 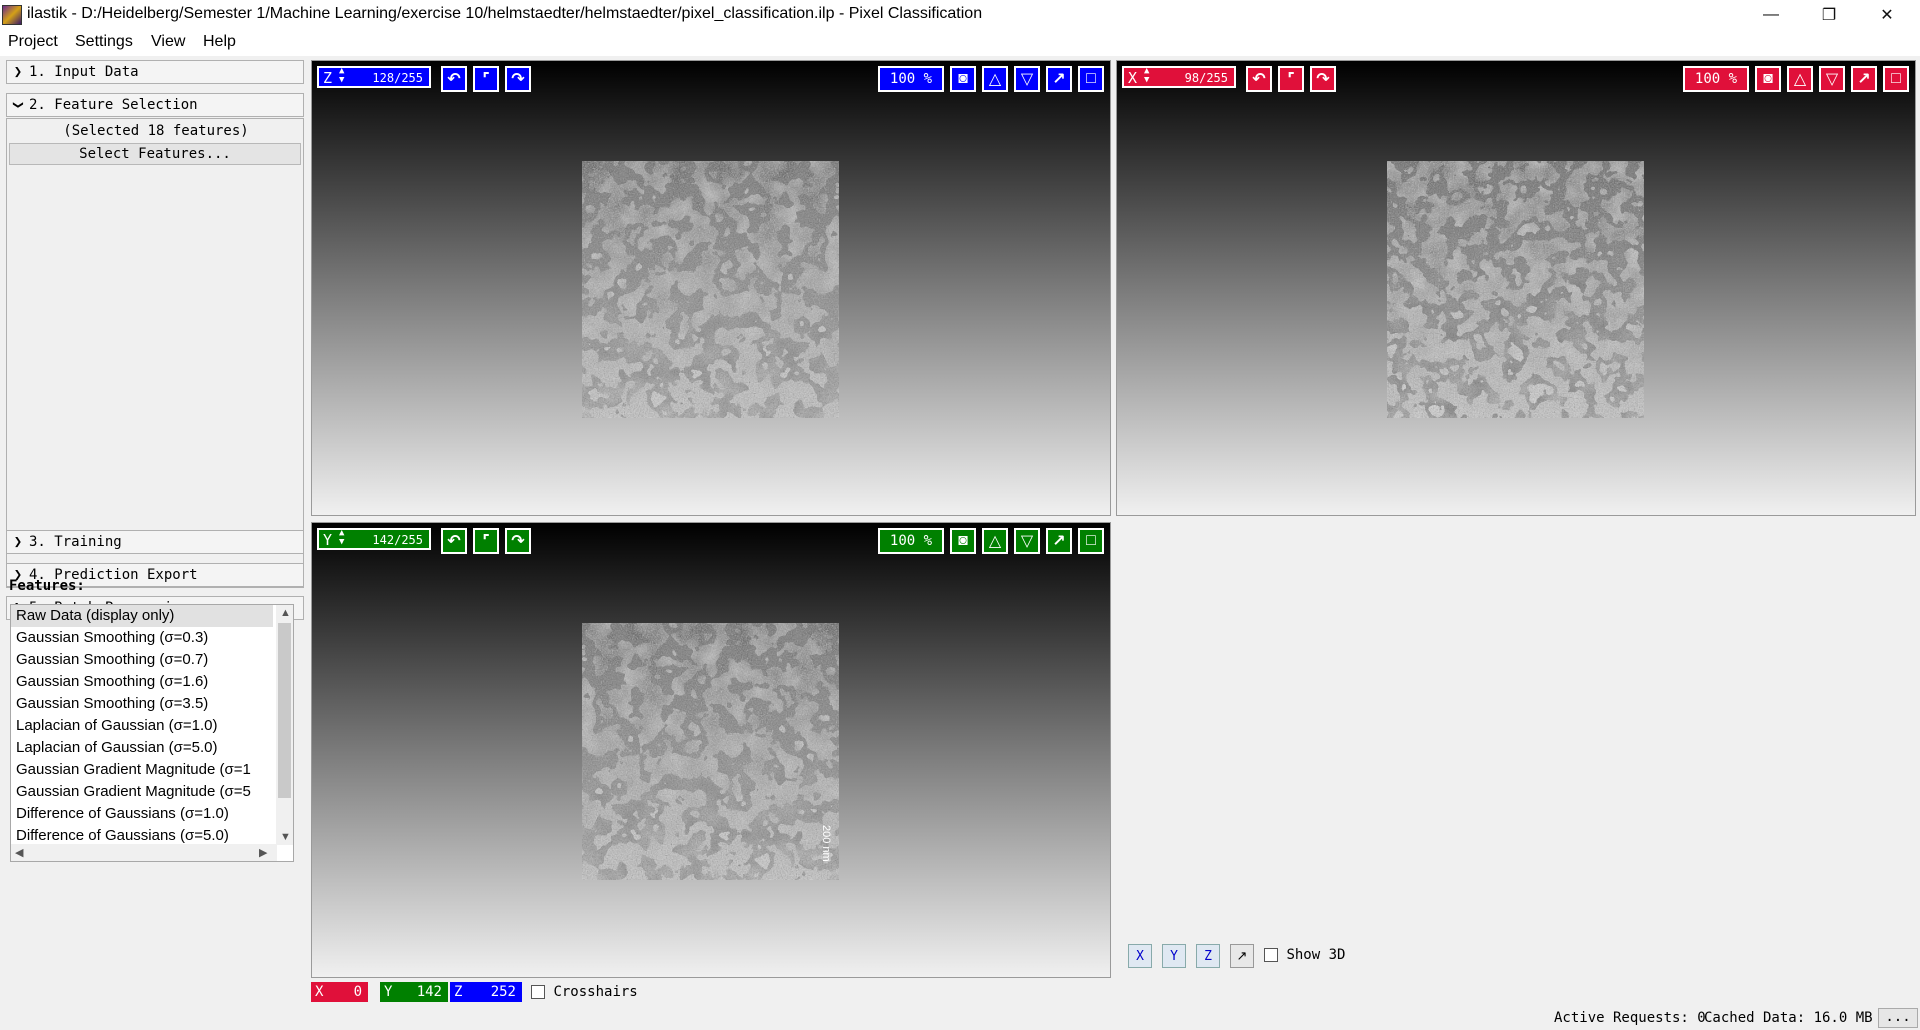 I want to click on feature-list-item: Laplacian of Gaussian (σ=1.0), so click(x=142, y=726).